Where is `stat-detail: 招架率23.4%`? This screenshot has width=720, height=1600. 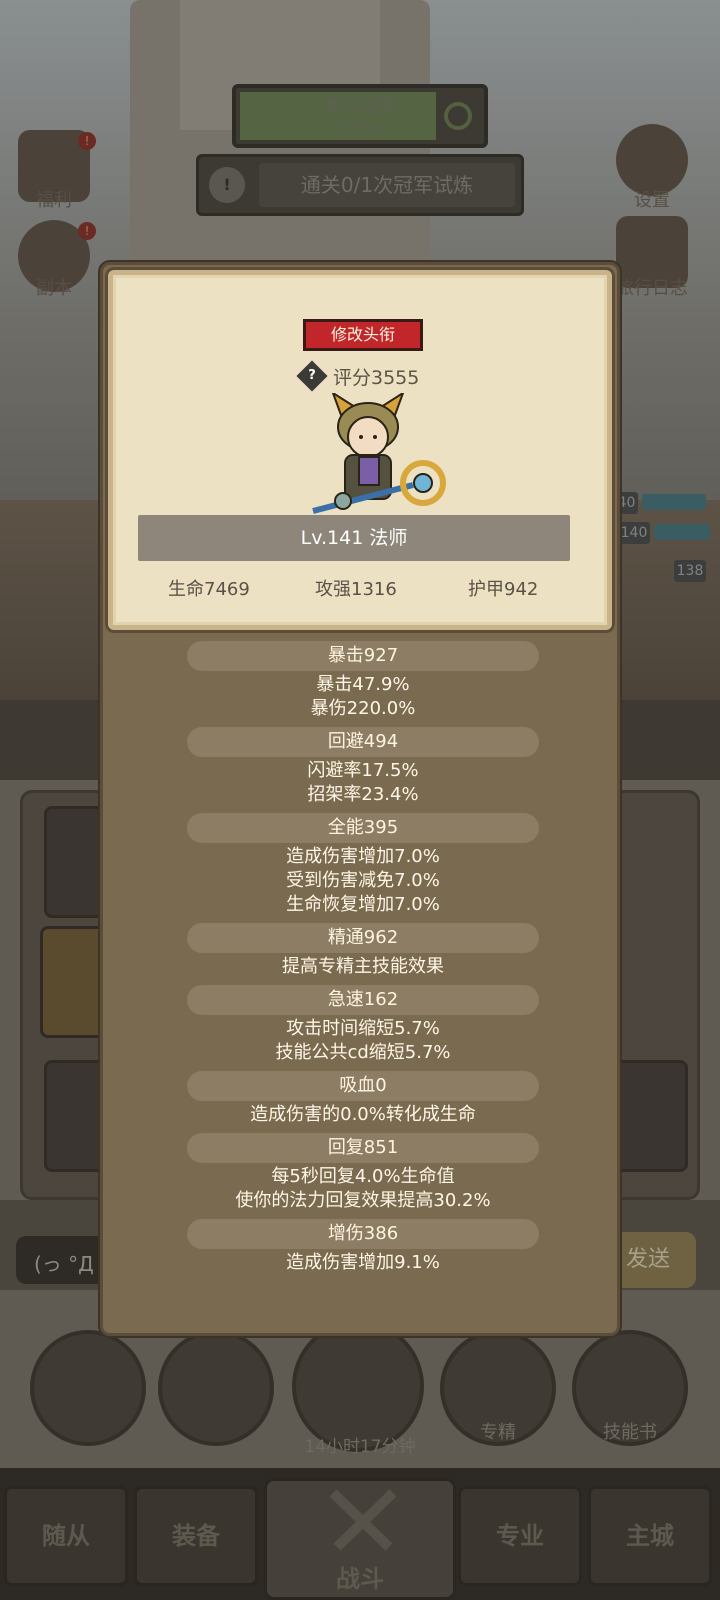 stat-detail: 招架率23.4% is located at coordinates (363, 794).